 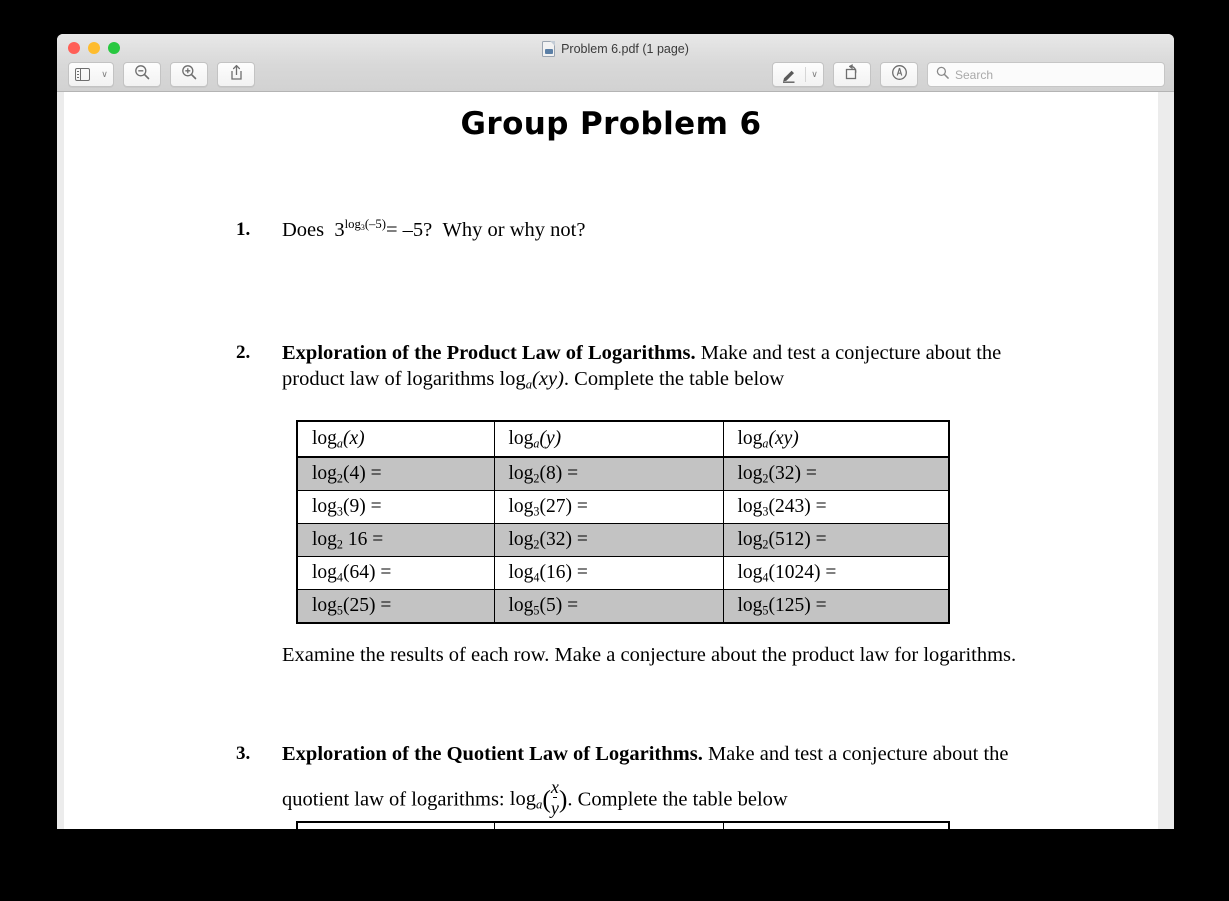 I want to click on search-field, so click(x=1046, y=74).